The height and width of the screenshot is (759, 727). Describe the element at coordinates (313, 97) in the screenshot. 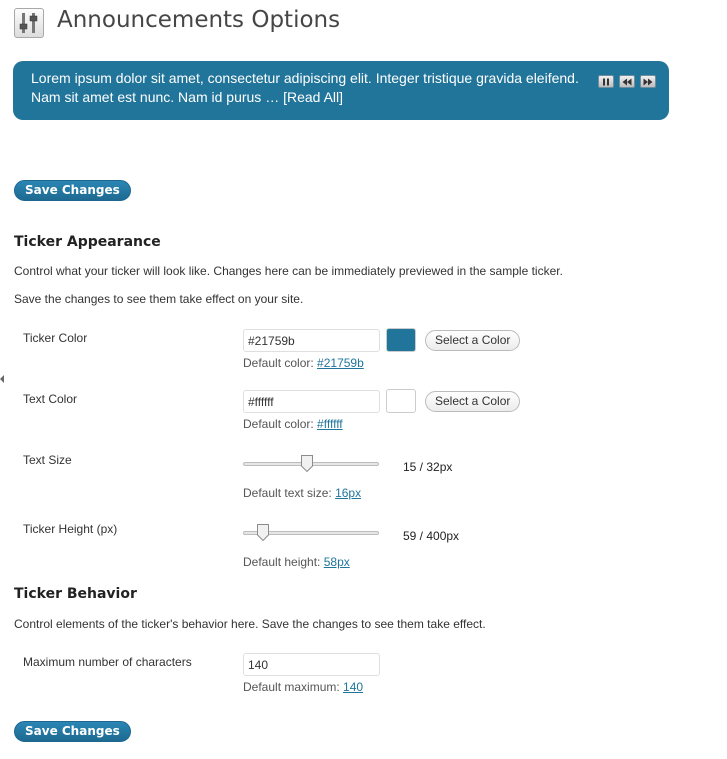

I see `read-all-link: [Read All]` at that location.